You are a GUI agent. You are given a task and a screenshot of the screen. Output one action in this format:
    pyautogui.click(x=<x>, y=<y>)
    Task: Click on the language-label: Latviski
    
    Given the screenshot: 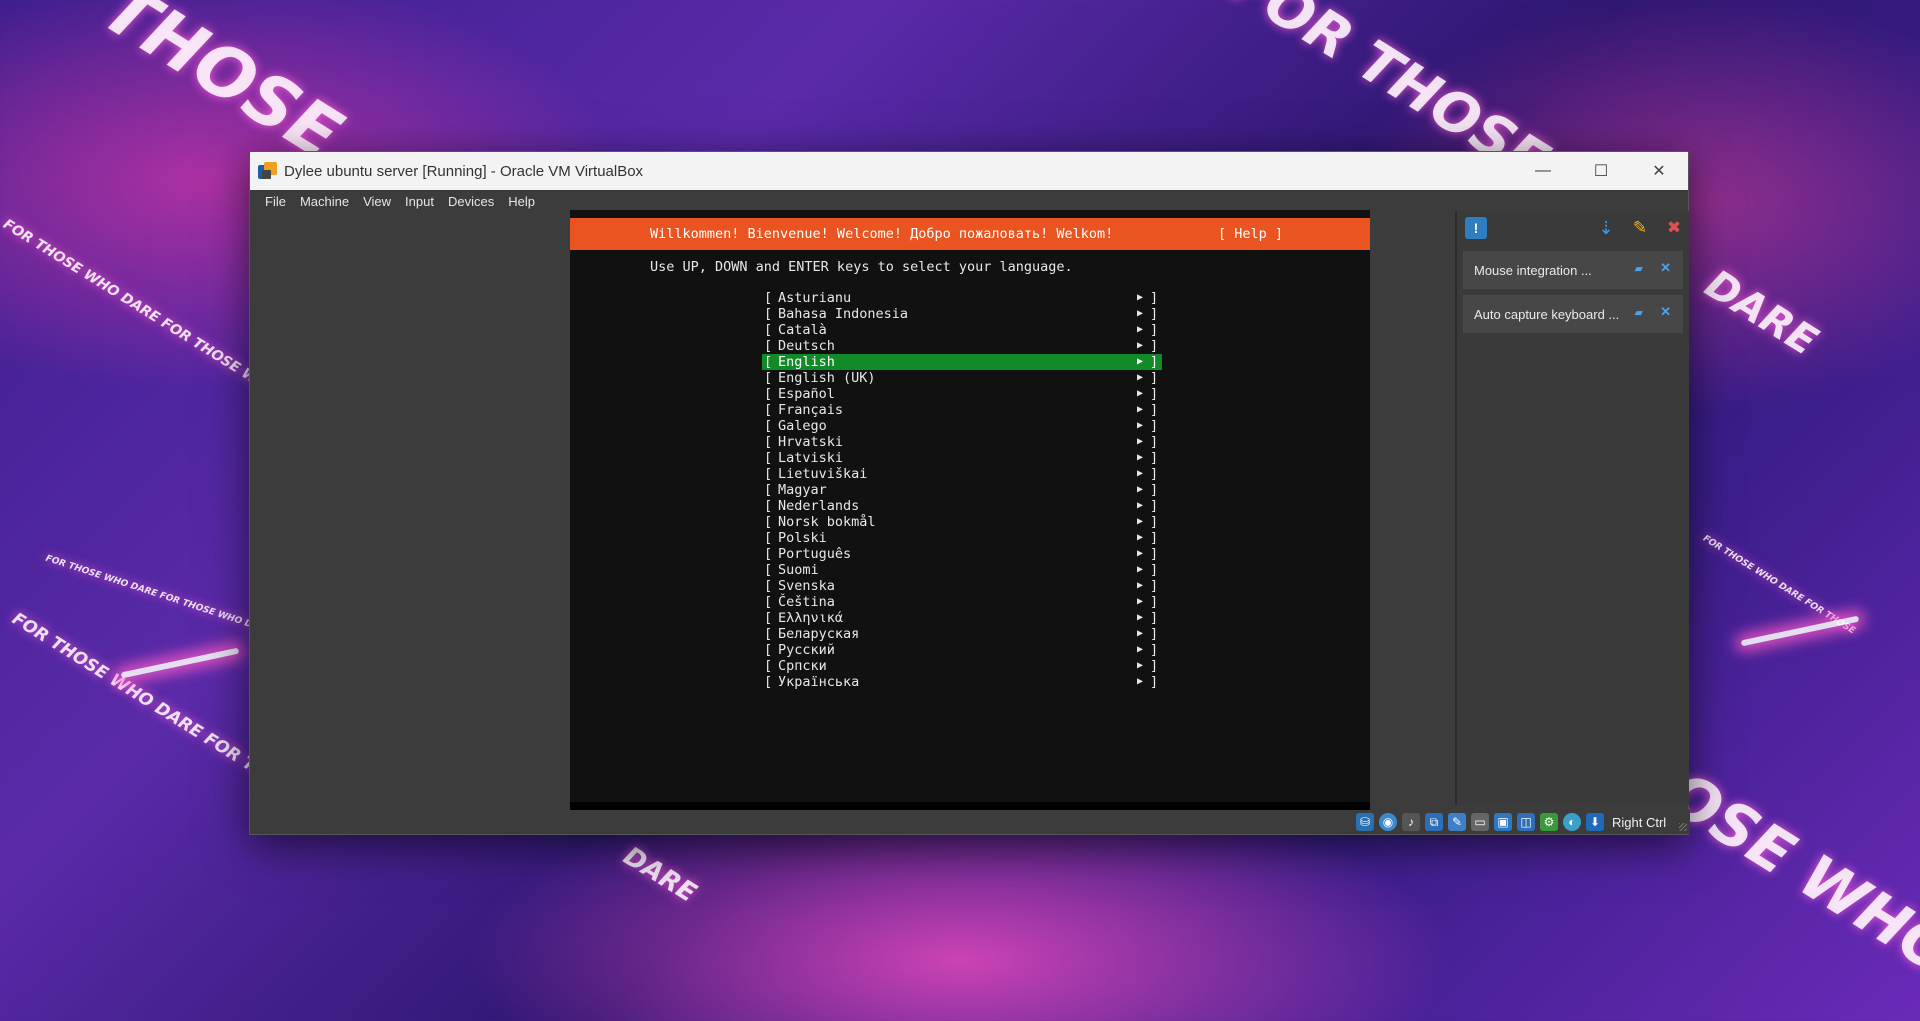 What is the action you would take?
    pyautogui.click(x=811, y=458)
    